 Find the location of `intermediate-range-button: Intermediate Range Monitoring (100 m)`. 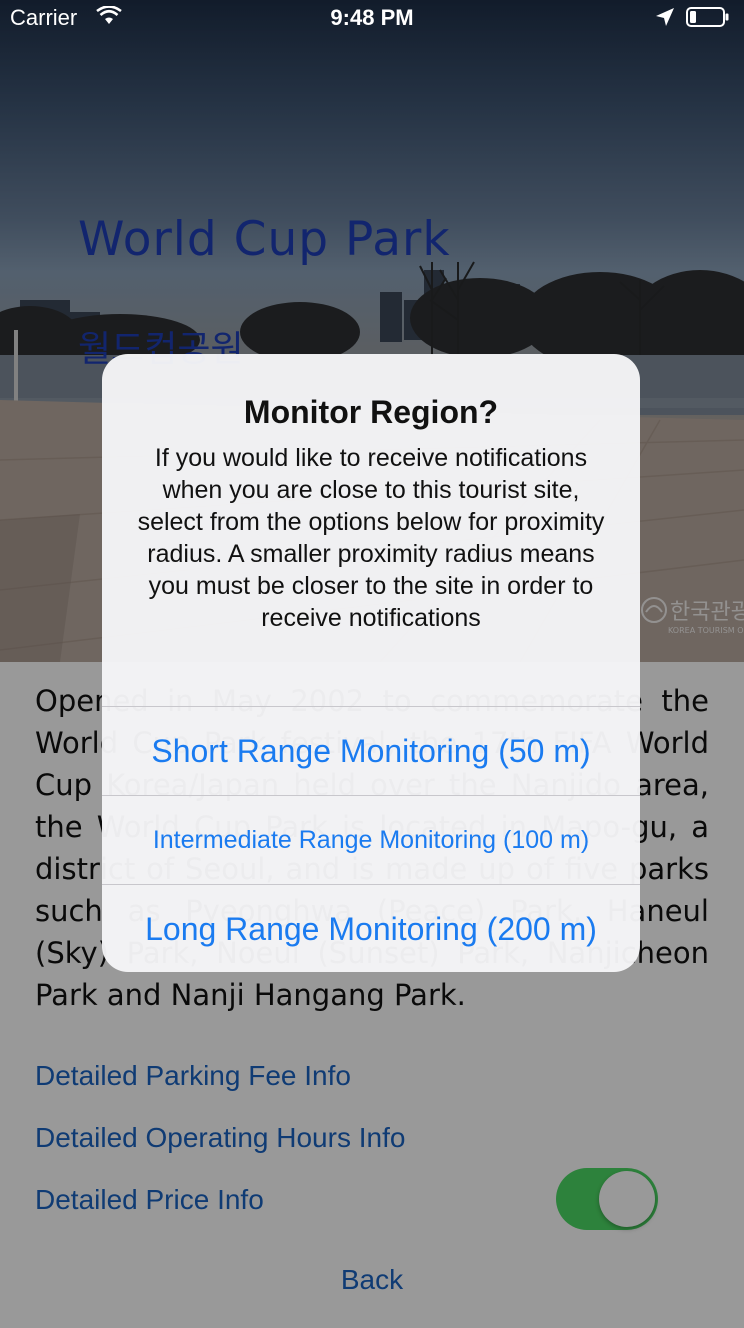

intermediate-range-button: Intermediate Range Monitoring (100 m) is located at coordinates (371, 839).